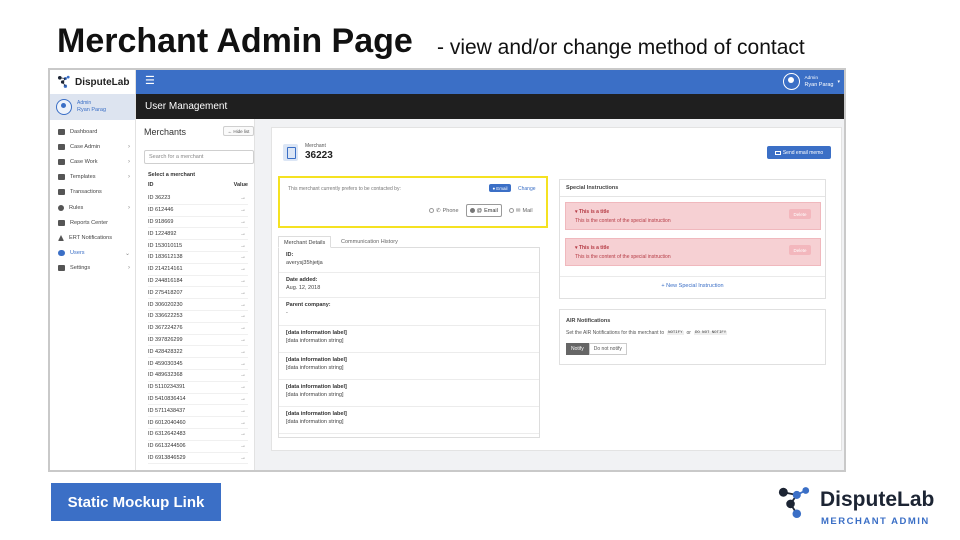 This screenshot has height=540, width=960. What do you see at coordinates (198, 447) in the screenshot?
I see `merchant-list-item: ID 6613244506 →` at bounding box center [198, 447].